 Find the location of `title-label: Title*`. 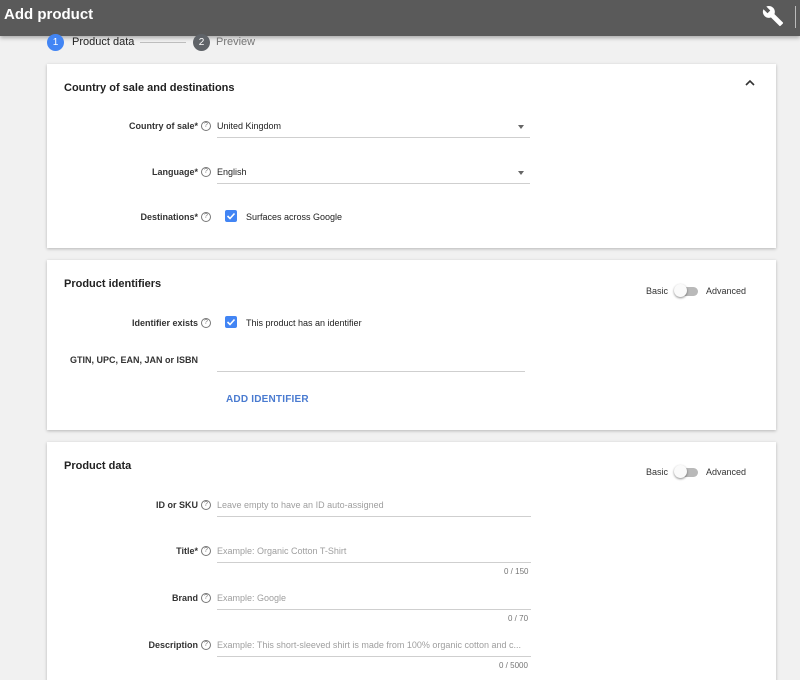

title-label: Title* is located at coordinates (187, 551).